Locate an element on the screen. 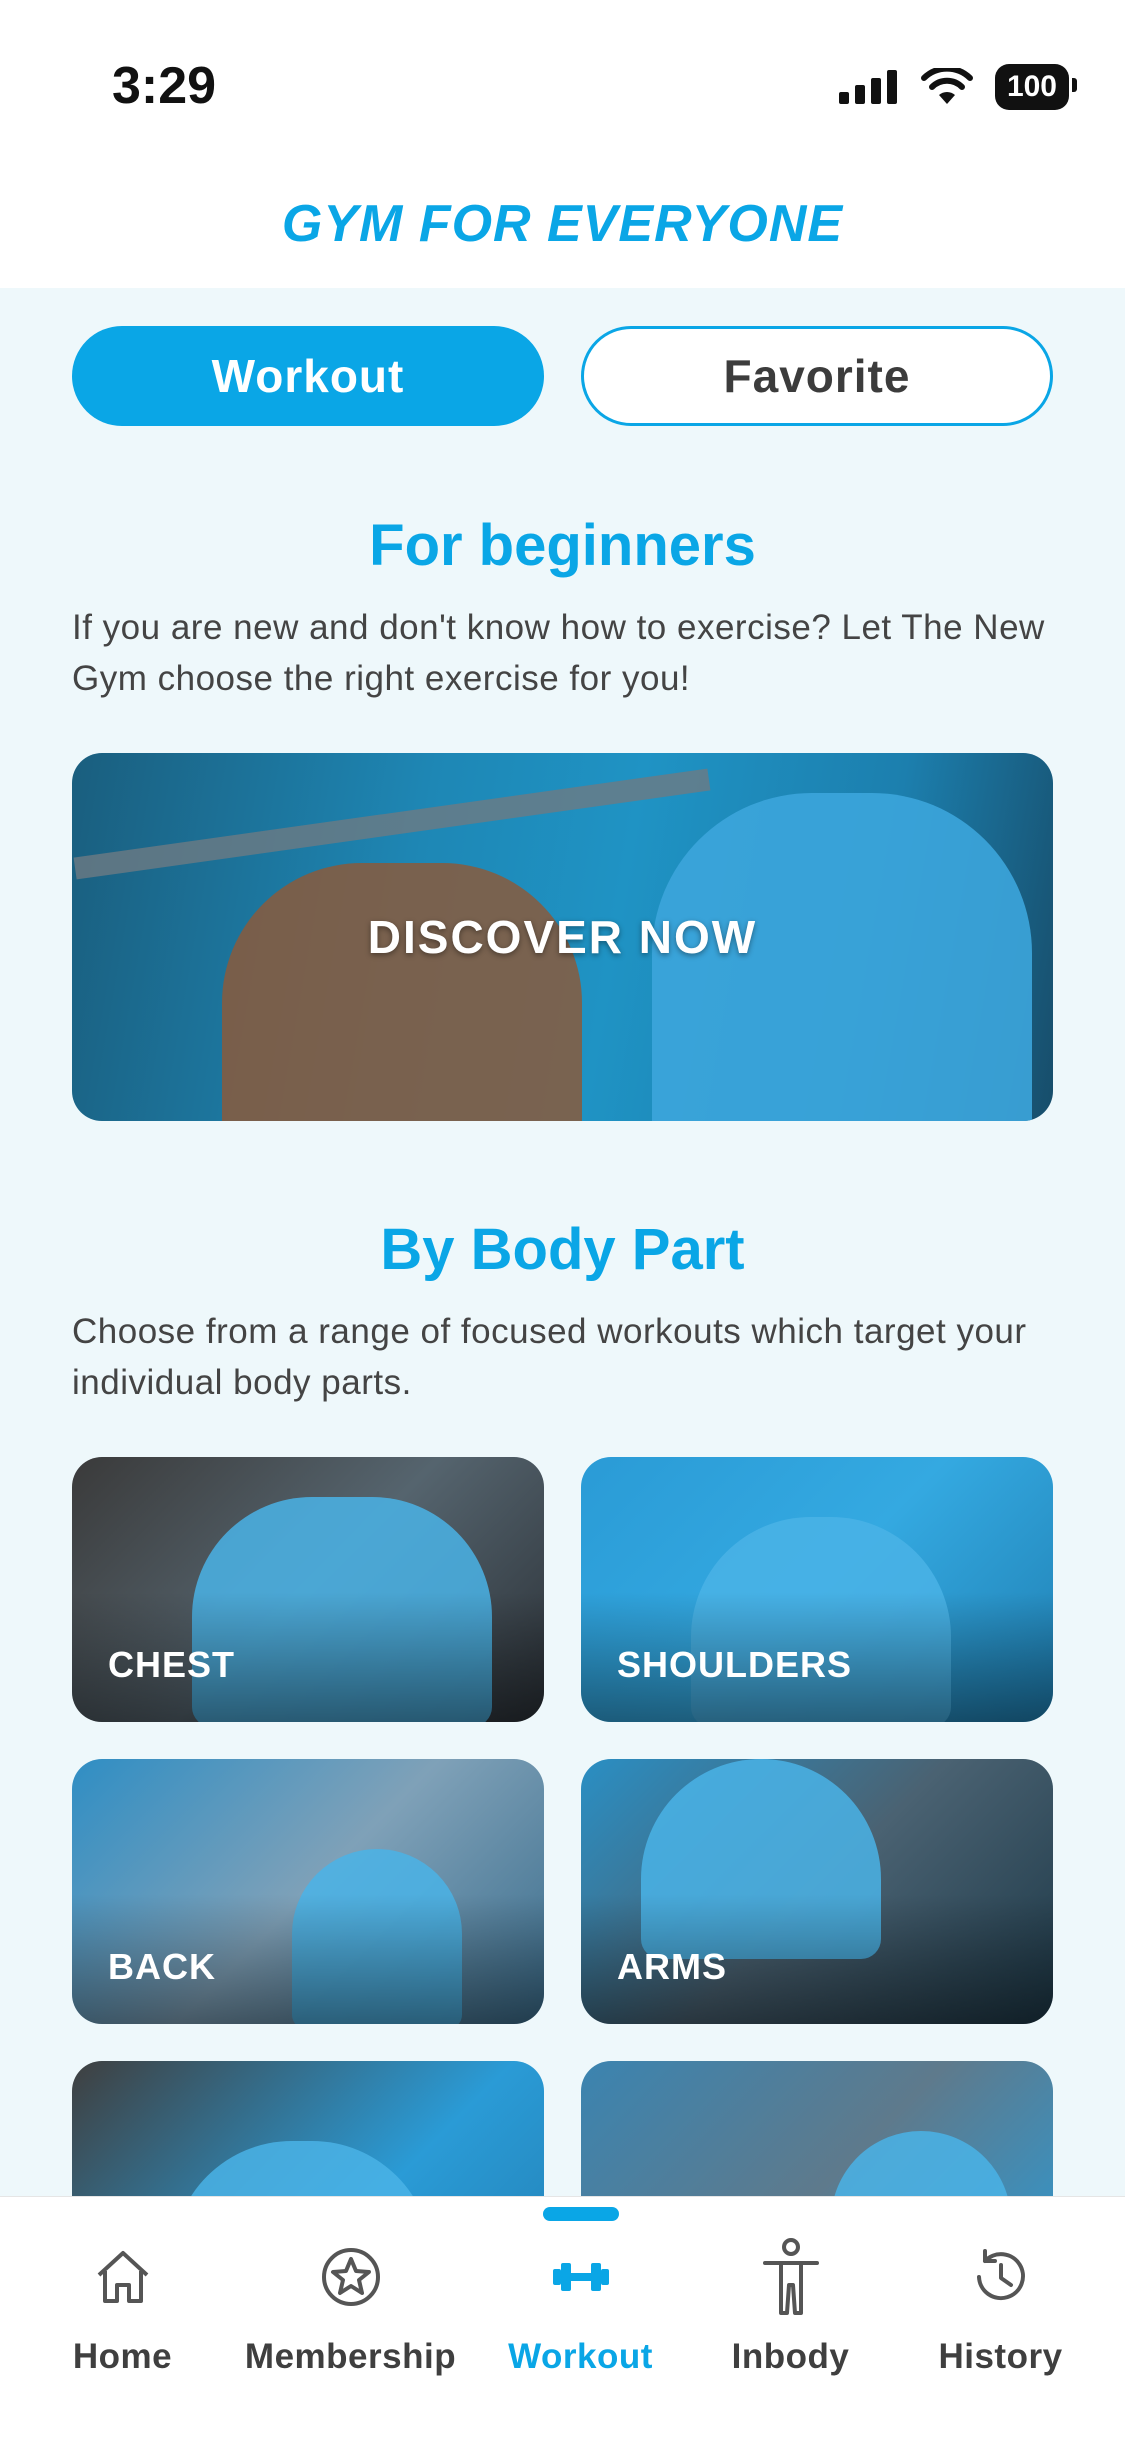 This screenshot has width=1125, height=2437. signal-icon is located at coordinates (867, 87).